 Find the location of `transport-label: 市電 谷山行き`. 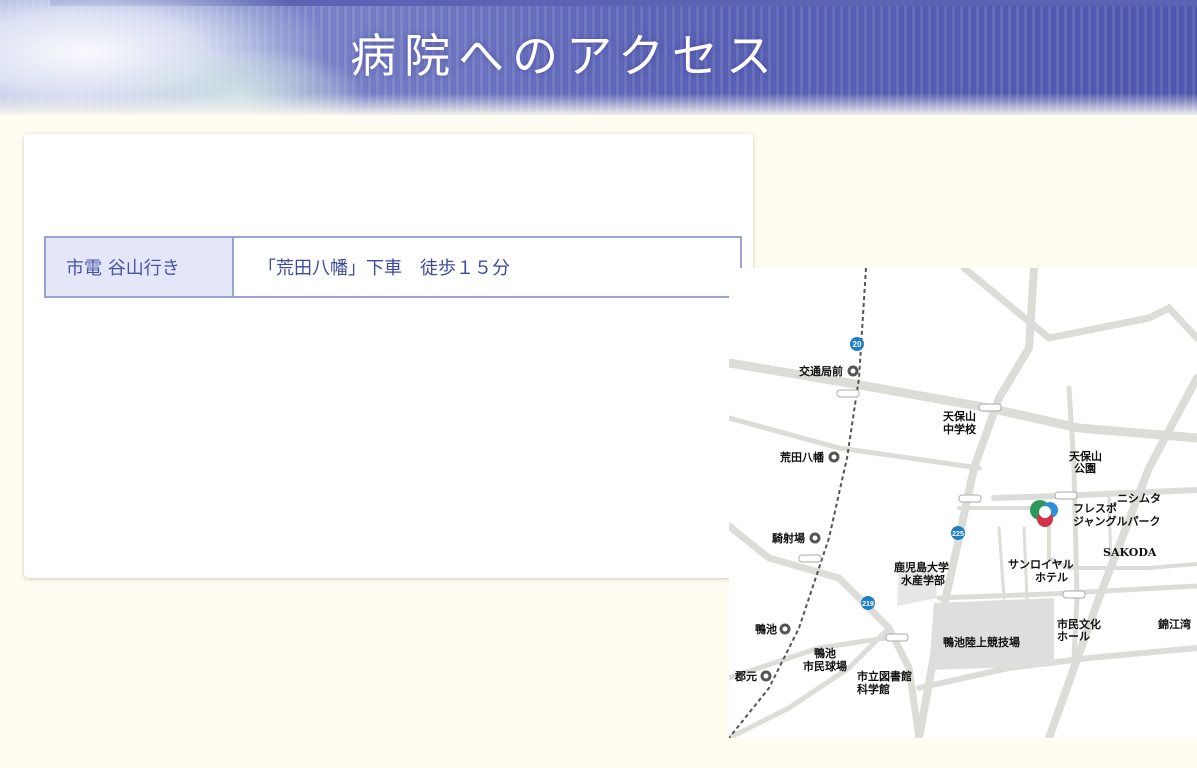

transport-label: 市電 谷山行き is located at coordinates (139, 267).